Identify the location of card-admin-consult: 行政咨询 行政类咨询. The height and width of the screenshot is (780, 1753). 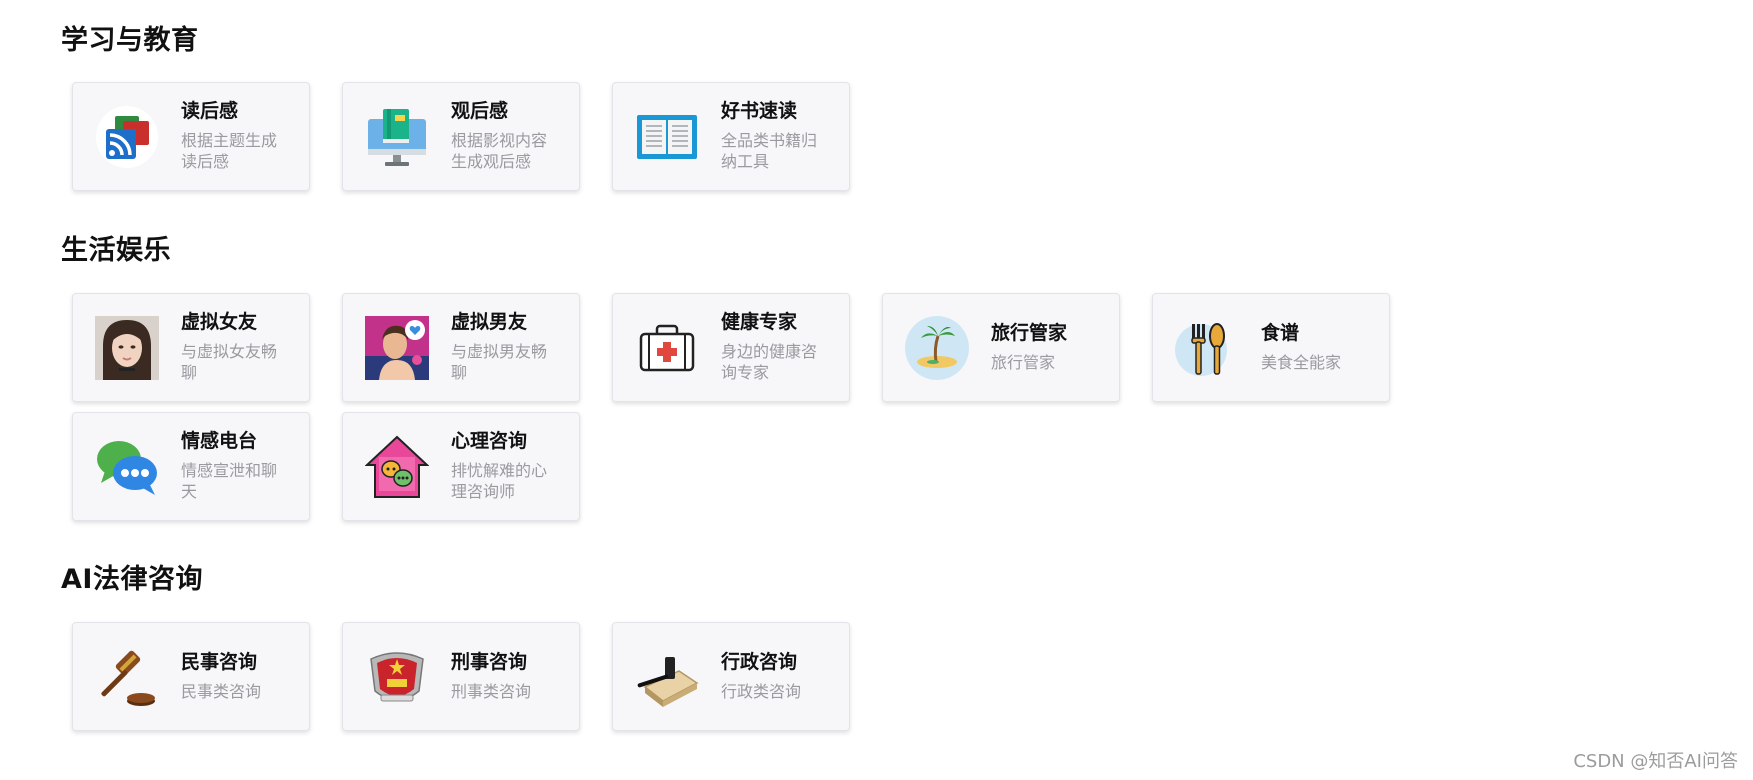
(731, 676).